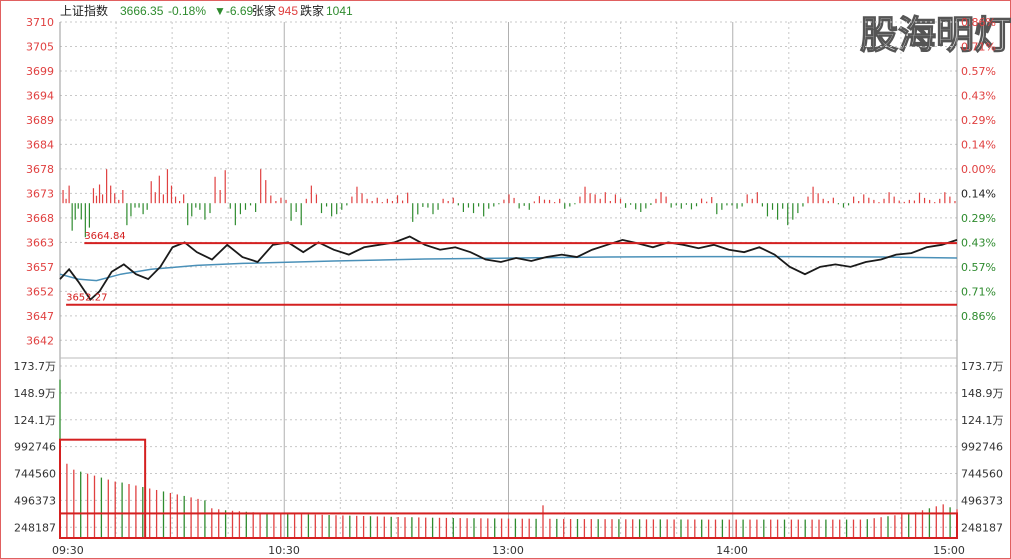 This screenshot has height=559, width=1011. What do you see at coordinates (40, 340) in the screenshot?
I see `y-left-tick: 3642` at bounding box center [40, 340].